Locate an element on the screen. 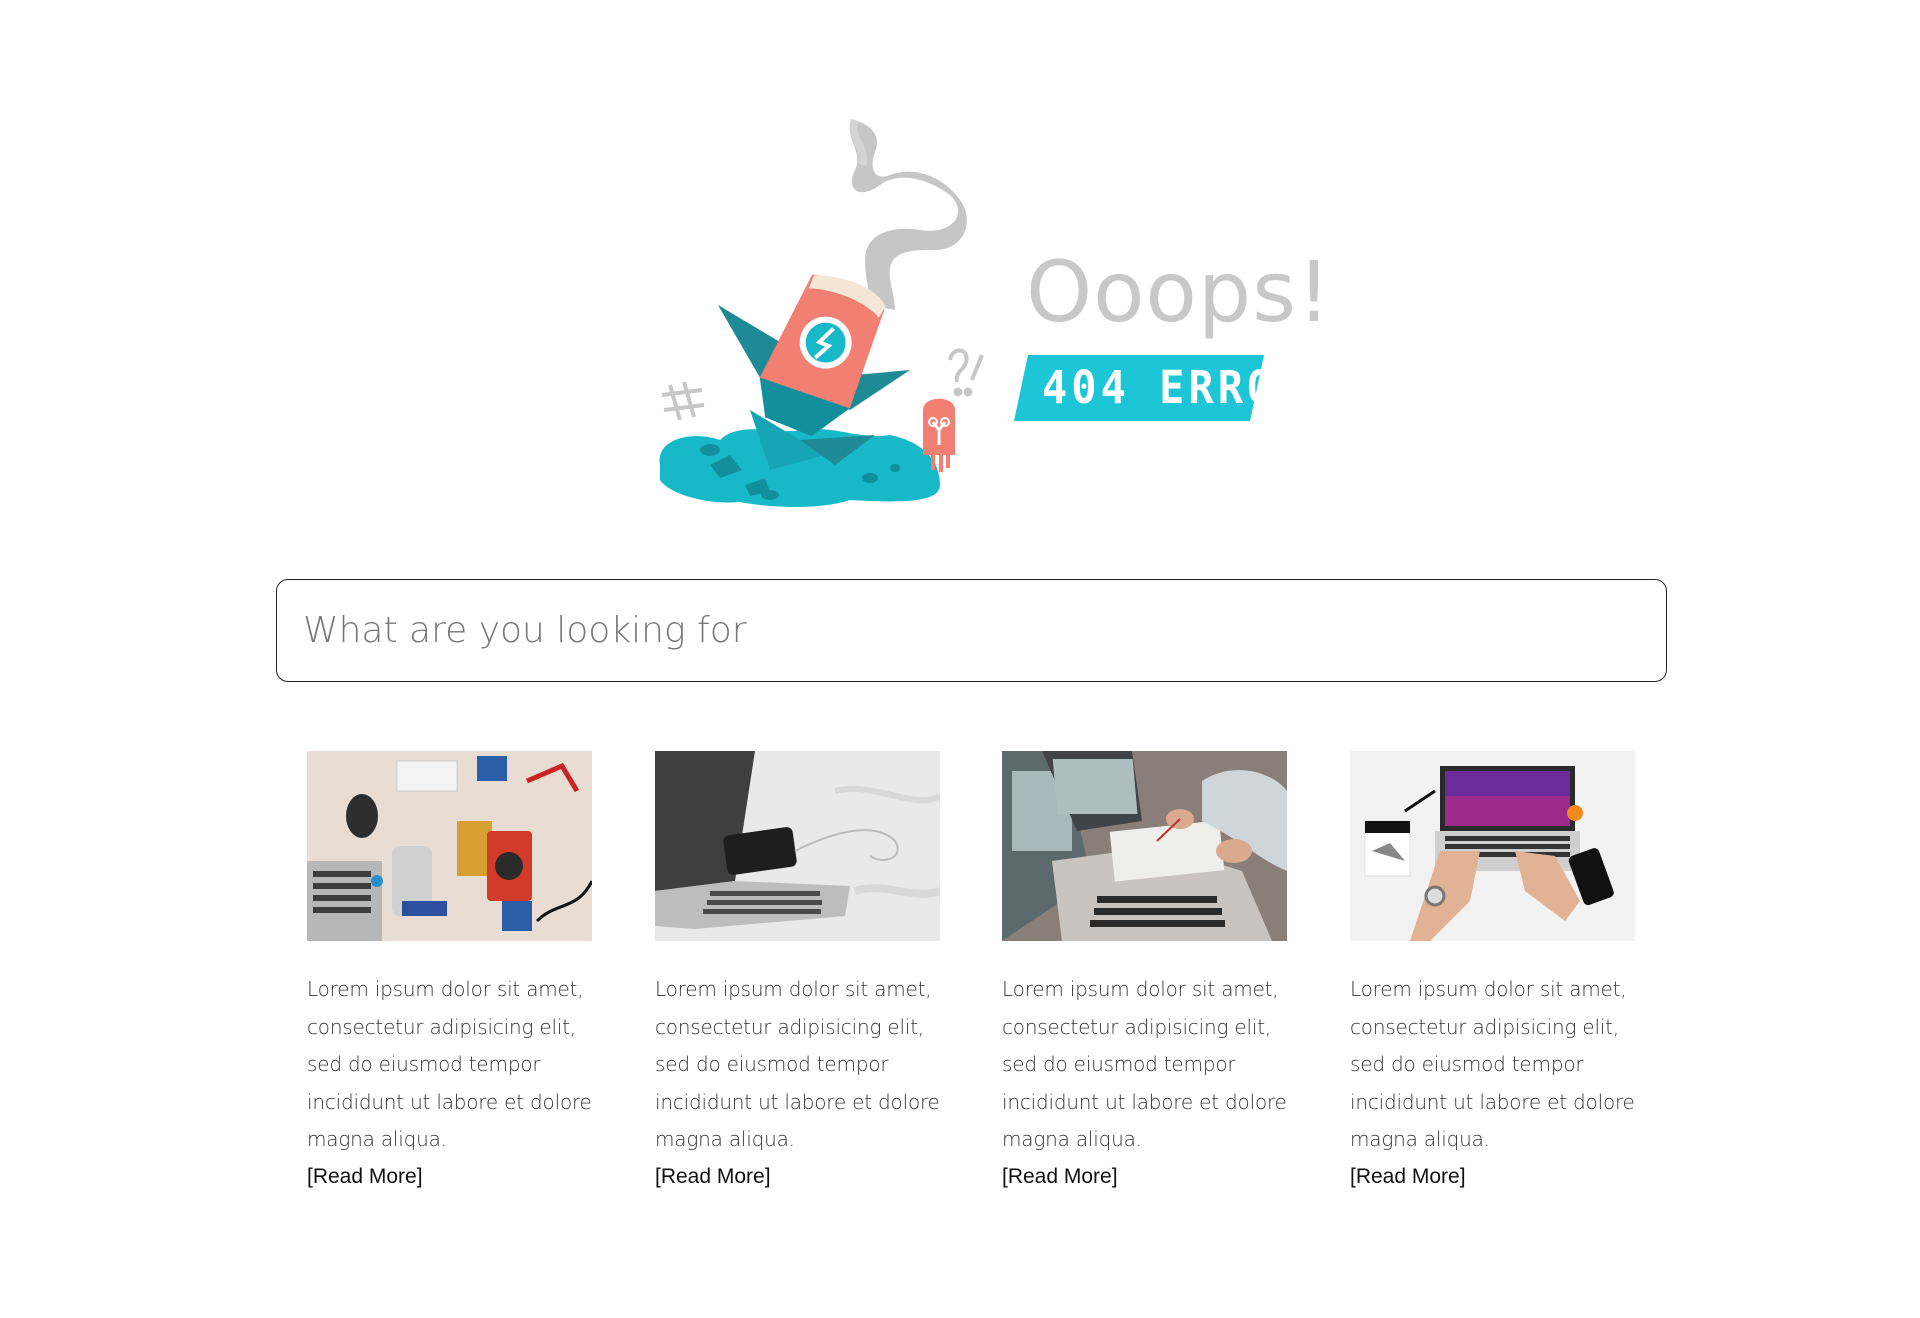 The height and width of the screenshot is (1318, 1920). search-input is located at coordinates (971, 630).